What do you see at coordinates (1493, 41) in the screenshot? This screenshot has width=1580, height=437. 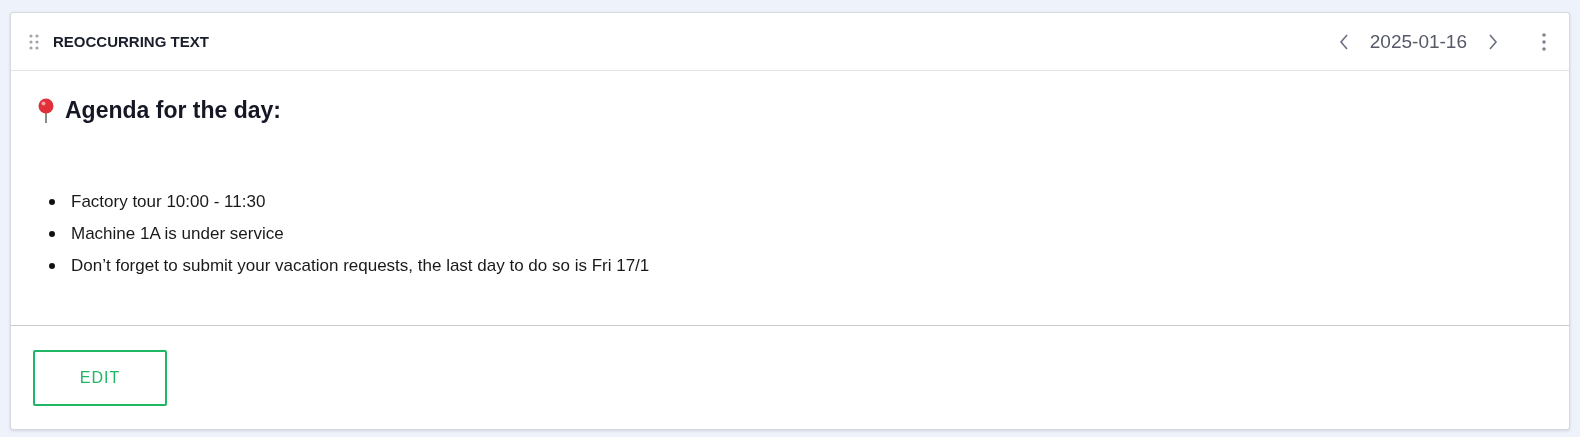 I see `chevron-right-icon` at bounding box center [1493, 41].